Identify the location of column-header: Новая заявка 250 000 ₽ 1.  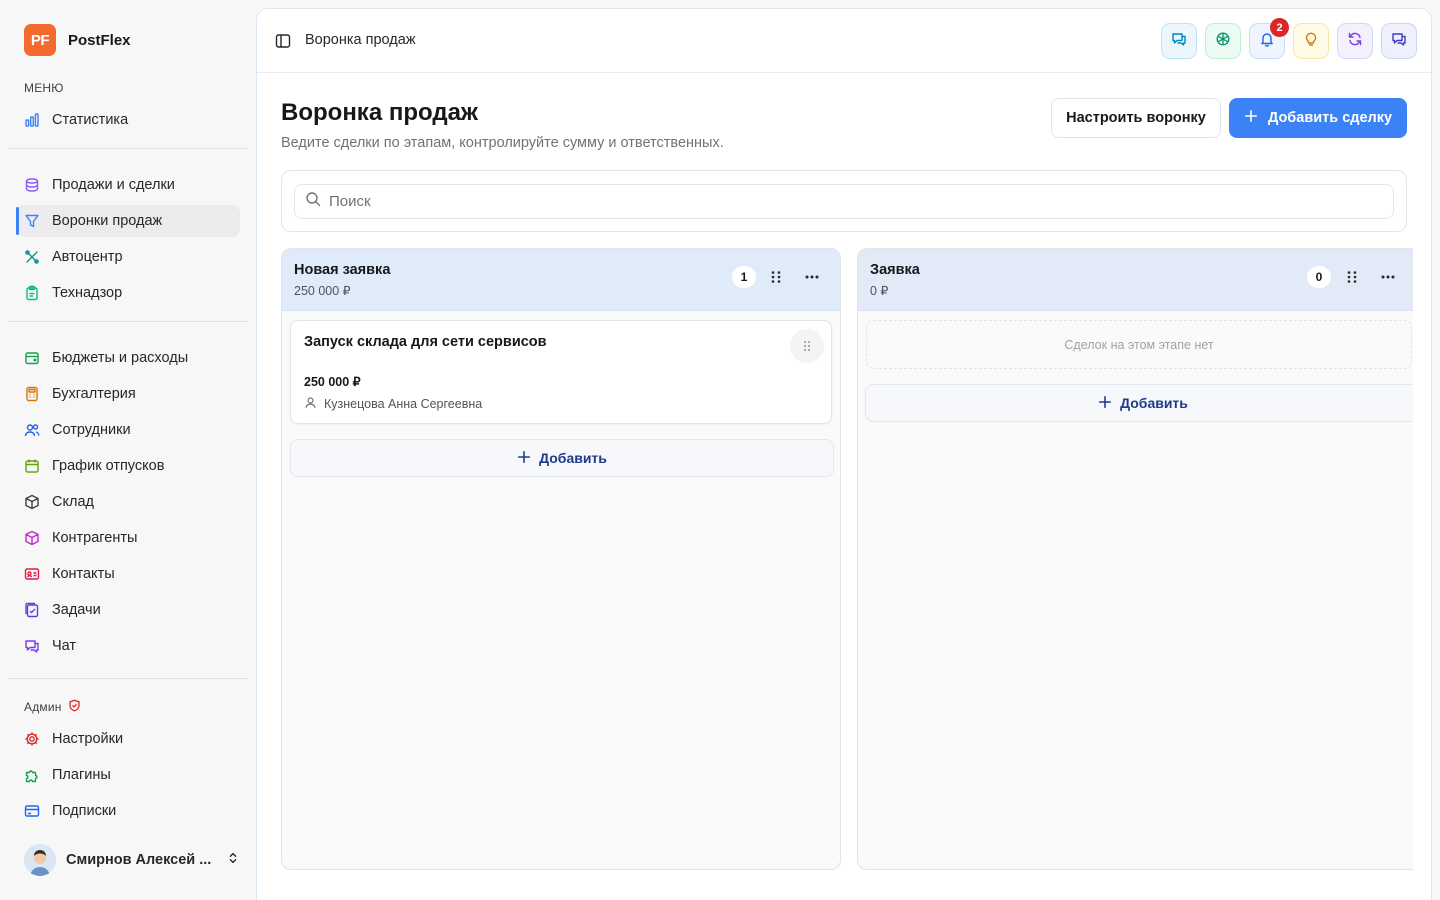
(561, 280).